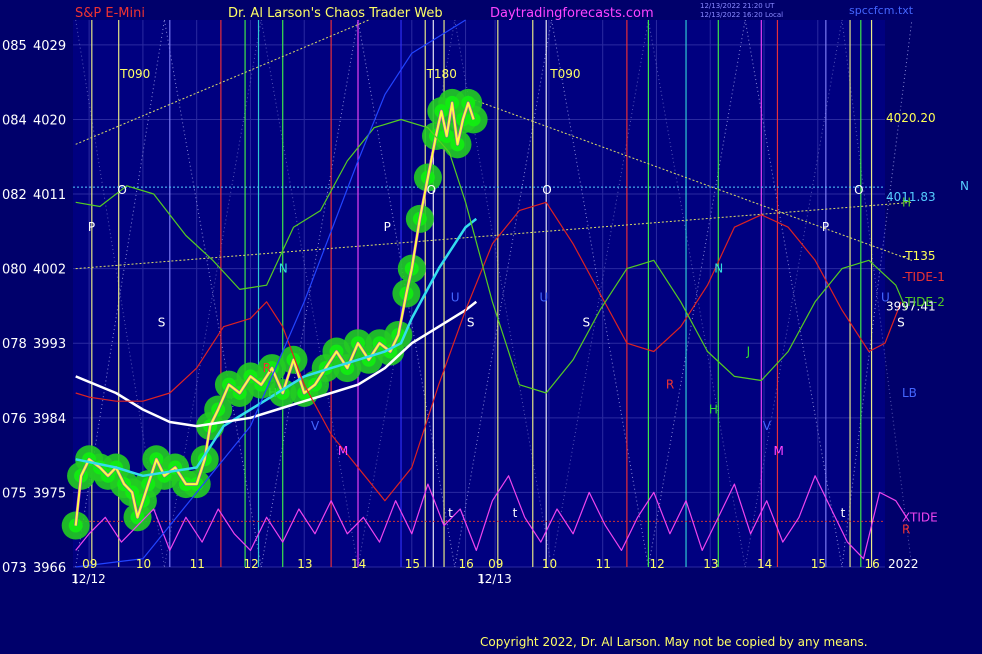  I want to click on y-tick-code-3966: 073, so click(14, 568).